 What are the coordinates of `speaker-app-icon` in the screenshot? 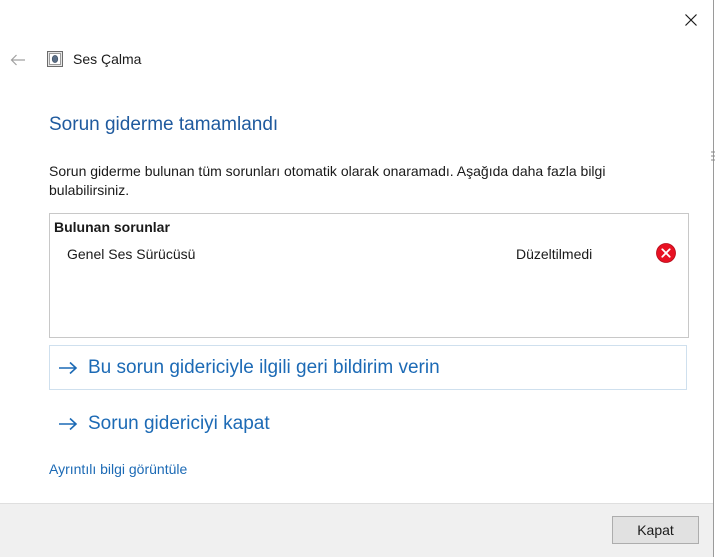 It's located at (55, 59).